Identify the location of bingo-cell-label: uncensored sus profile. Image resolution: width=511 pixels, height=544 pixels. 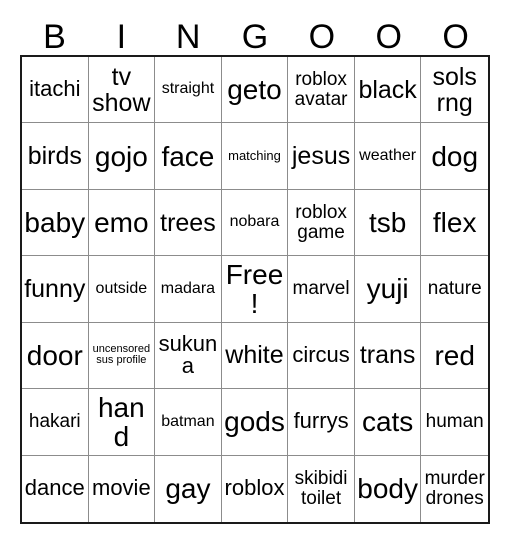
(121, 354).